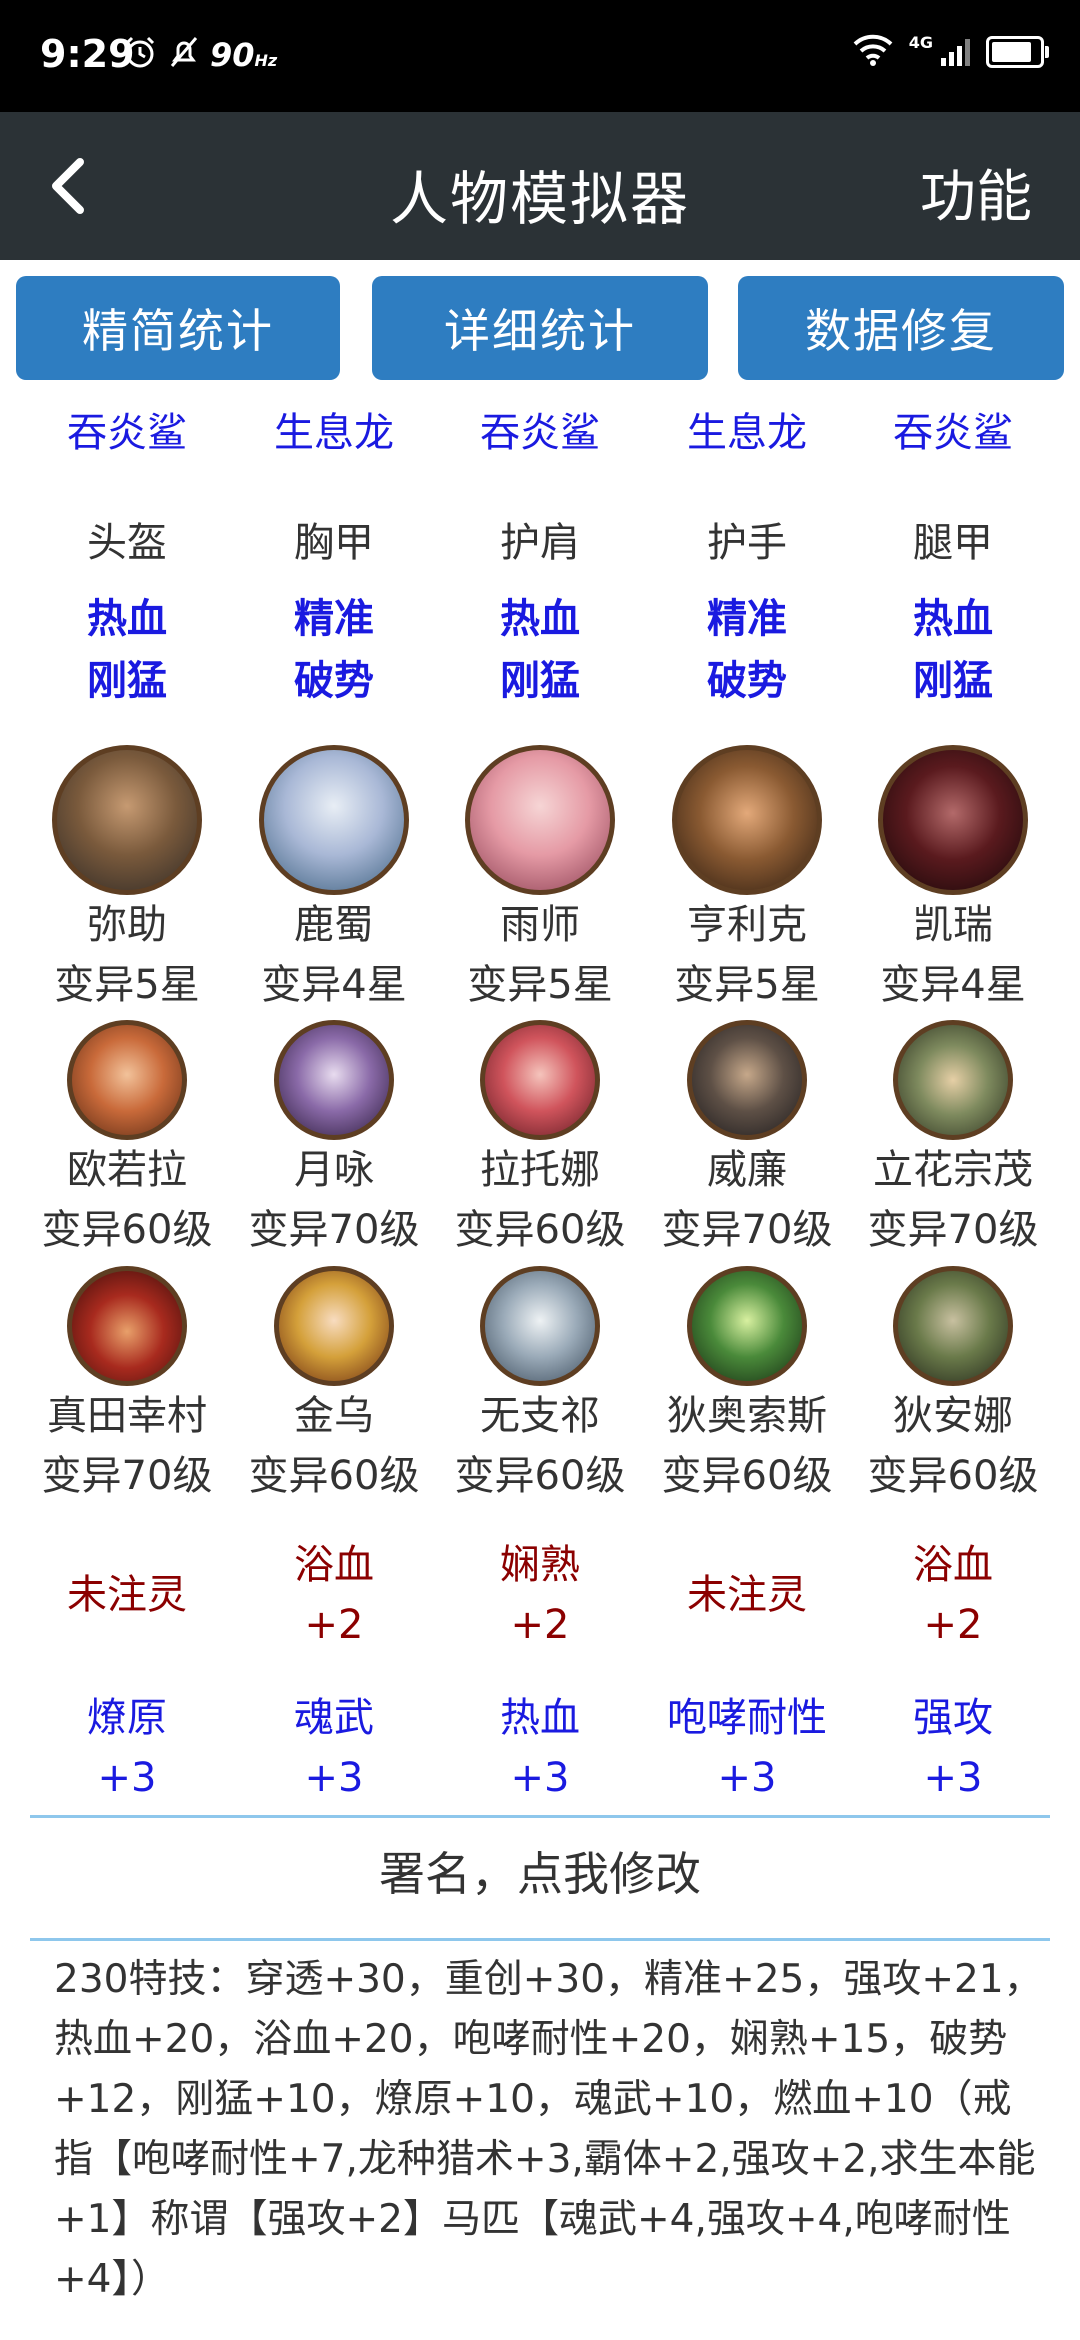 This screenshot has height=2340, width=1080. Describe the element at coordinates (334, 543) in the screenshot. I see `equipment-slot: 胸甲` at that location.